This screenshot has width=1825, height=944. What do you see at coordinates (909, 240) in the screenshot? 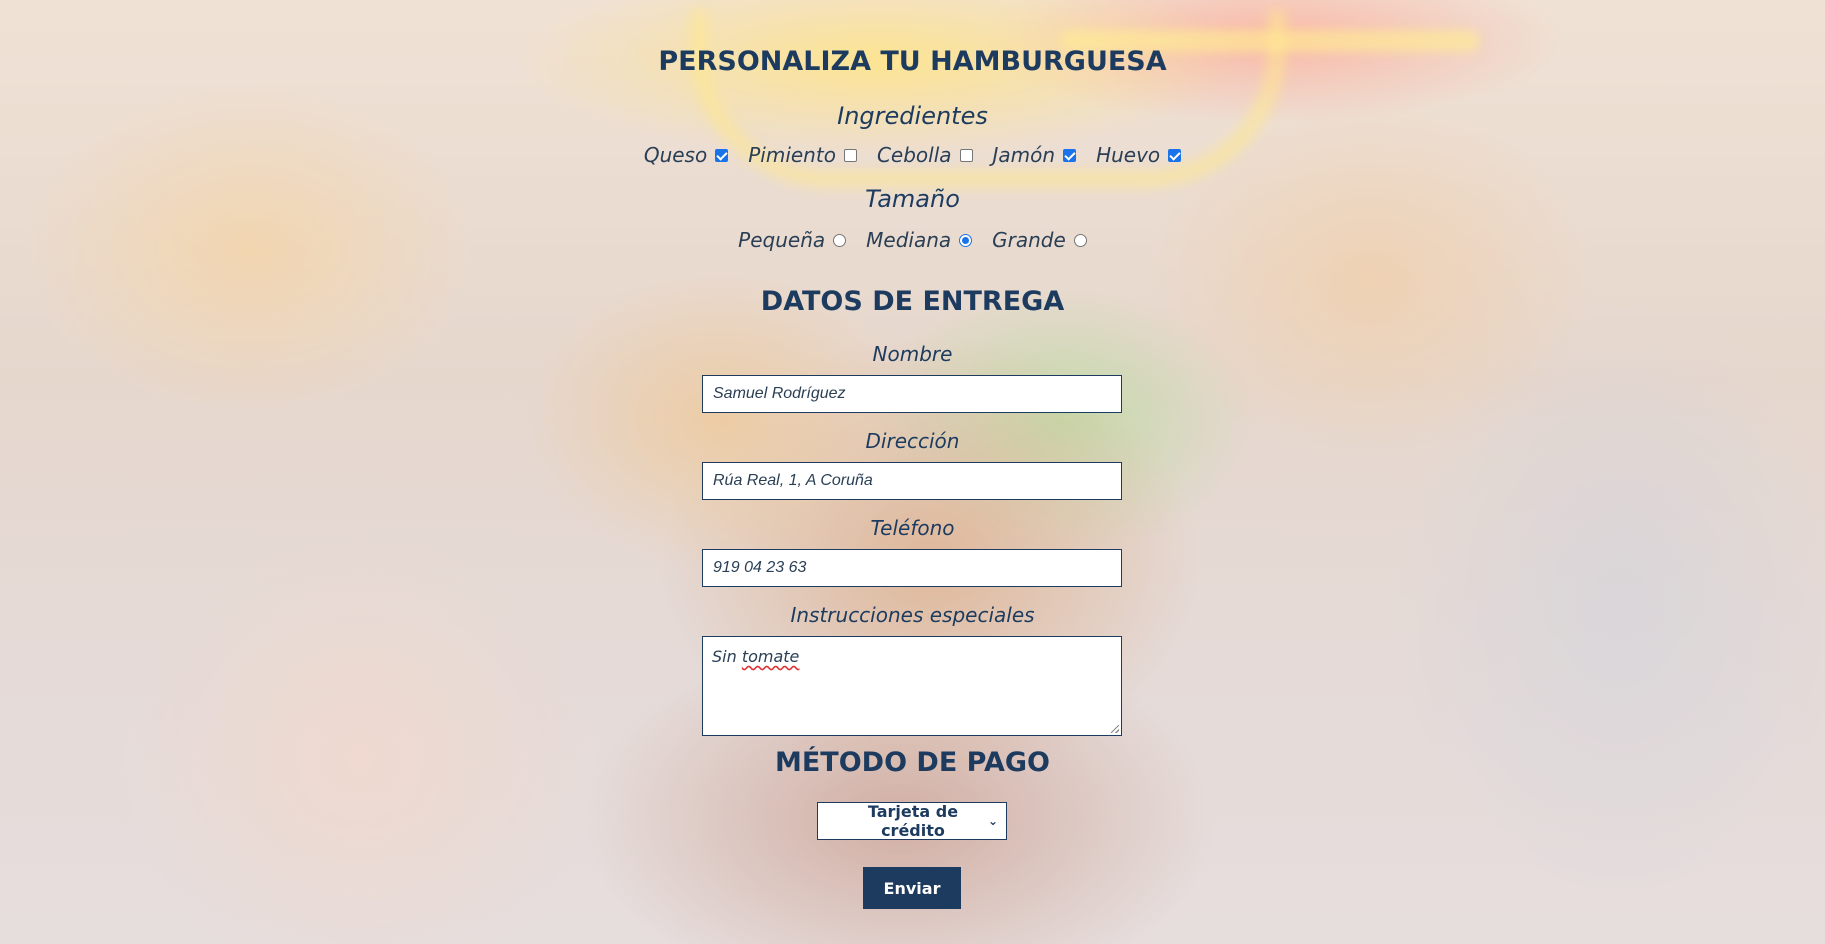
I see `size-label: Mediana` at bounding box center [909, 240].